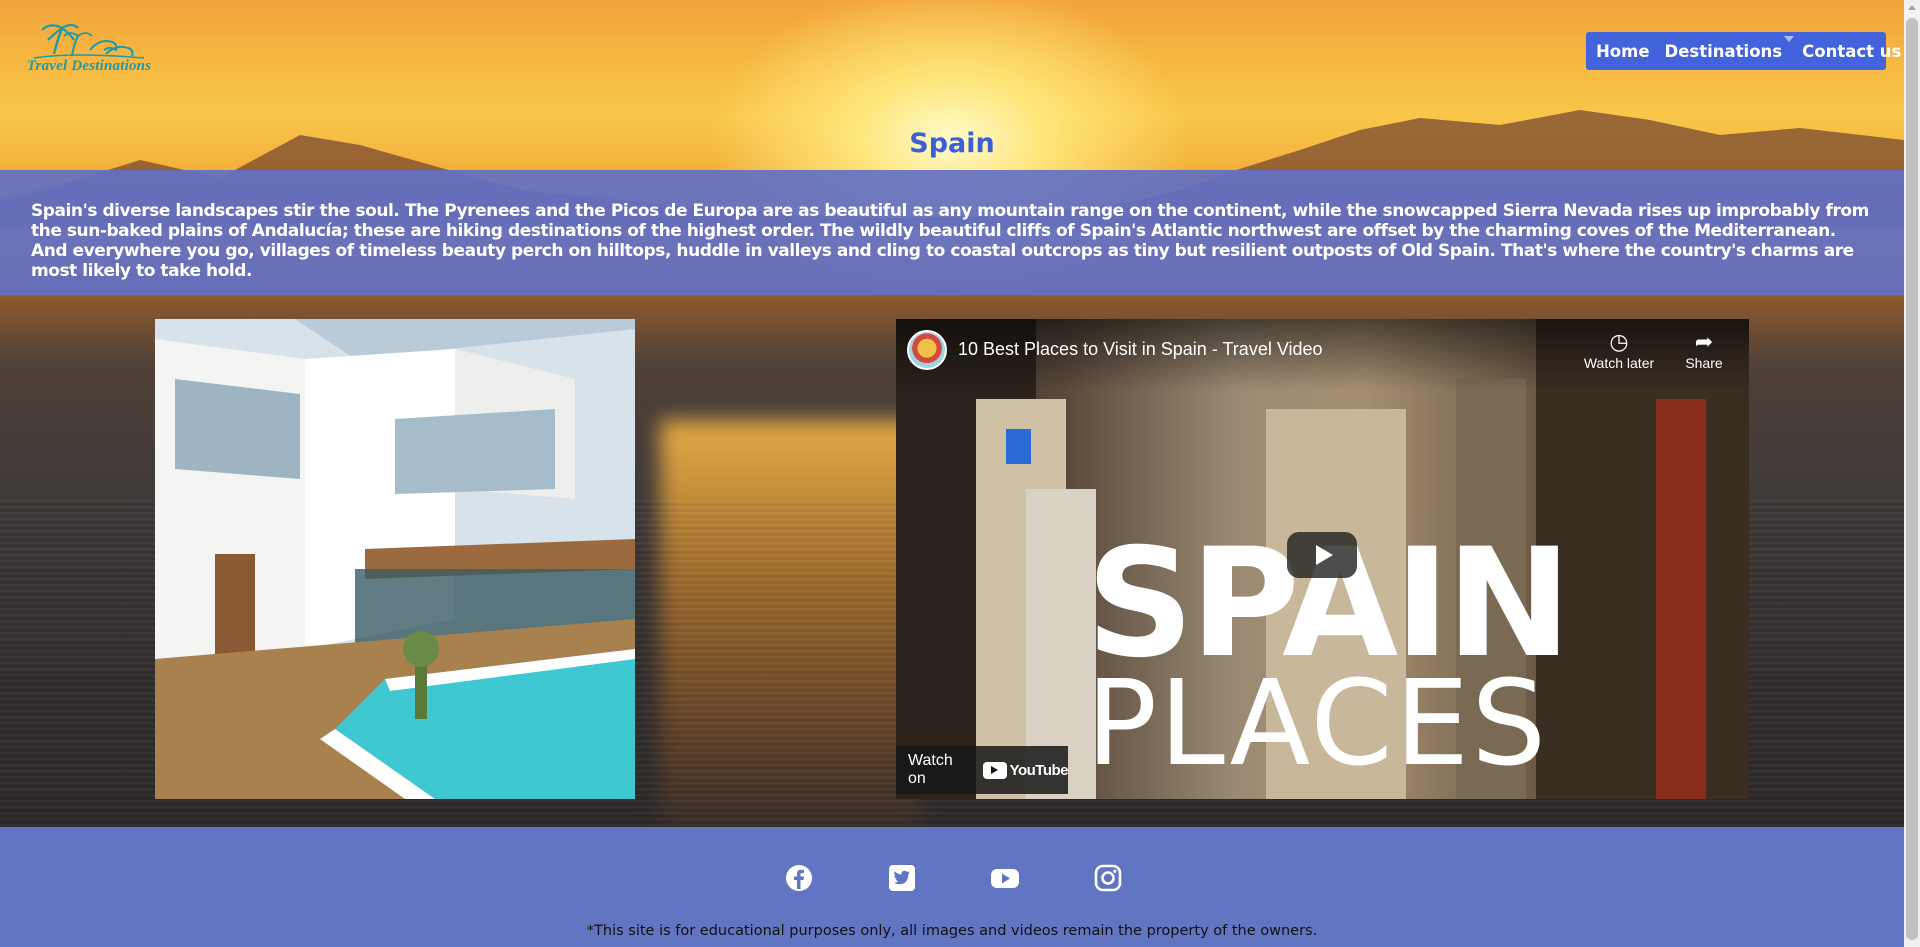 The image size is (1920, 947). I want to click on twitter-icon, so click(902, 878).